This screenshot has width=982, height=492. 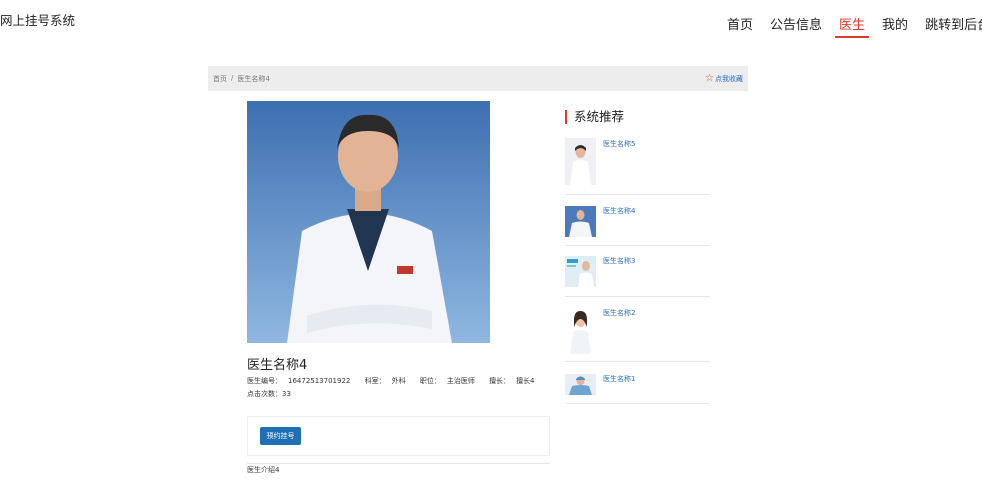 I want to click on breadcrumb-home: 首页, so click(x=220, y=79).